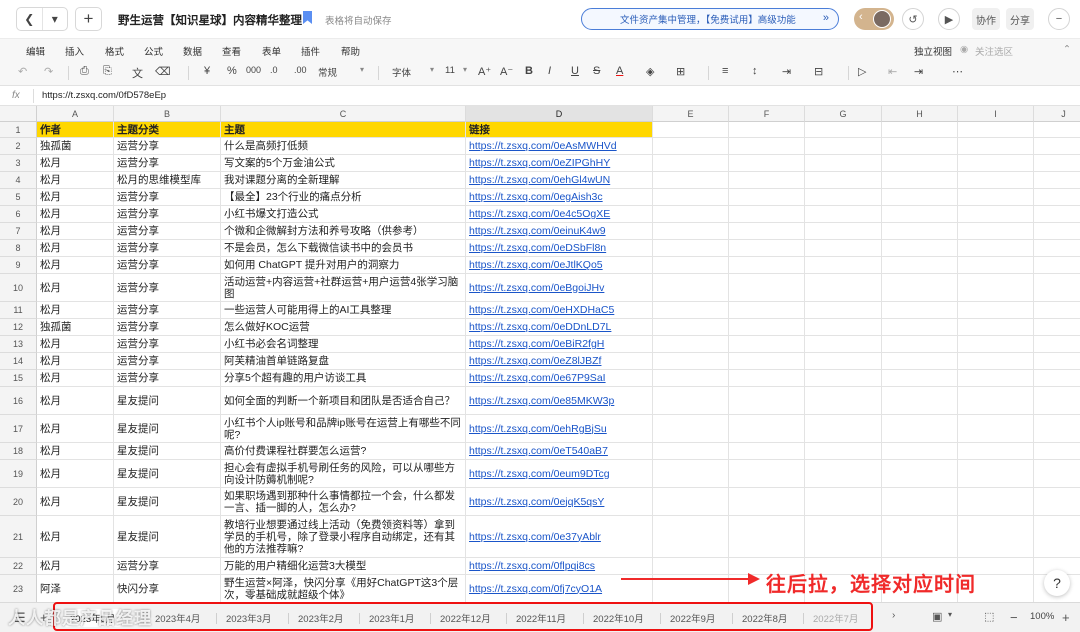 The image size is (1080, 632). Describe the element at coordinates (18, 288) in the screenshot. I see `row-header: 10` at that location.